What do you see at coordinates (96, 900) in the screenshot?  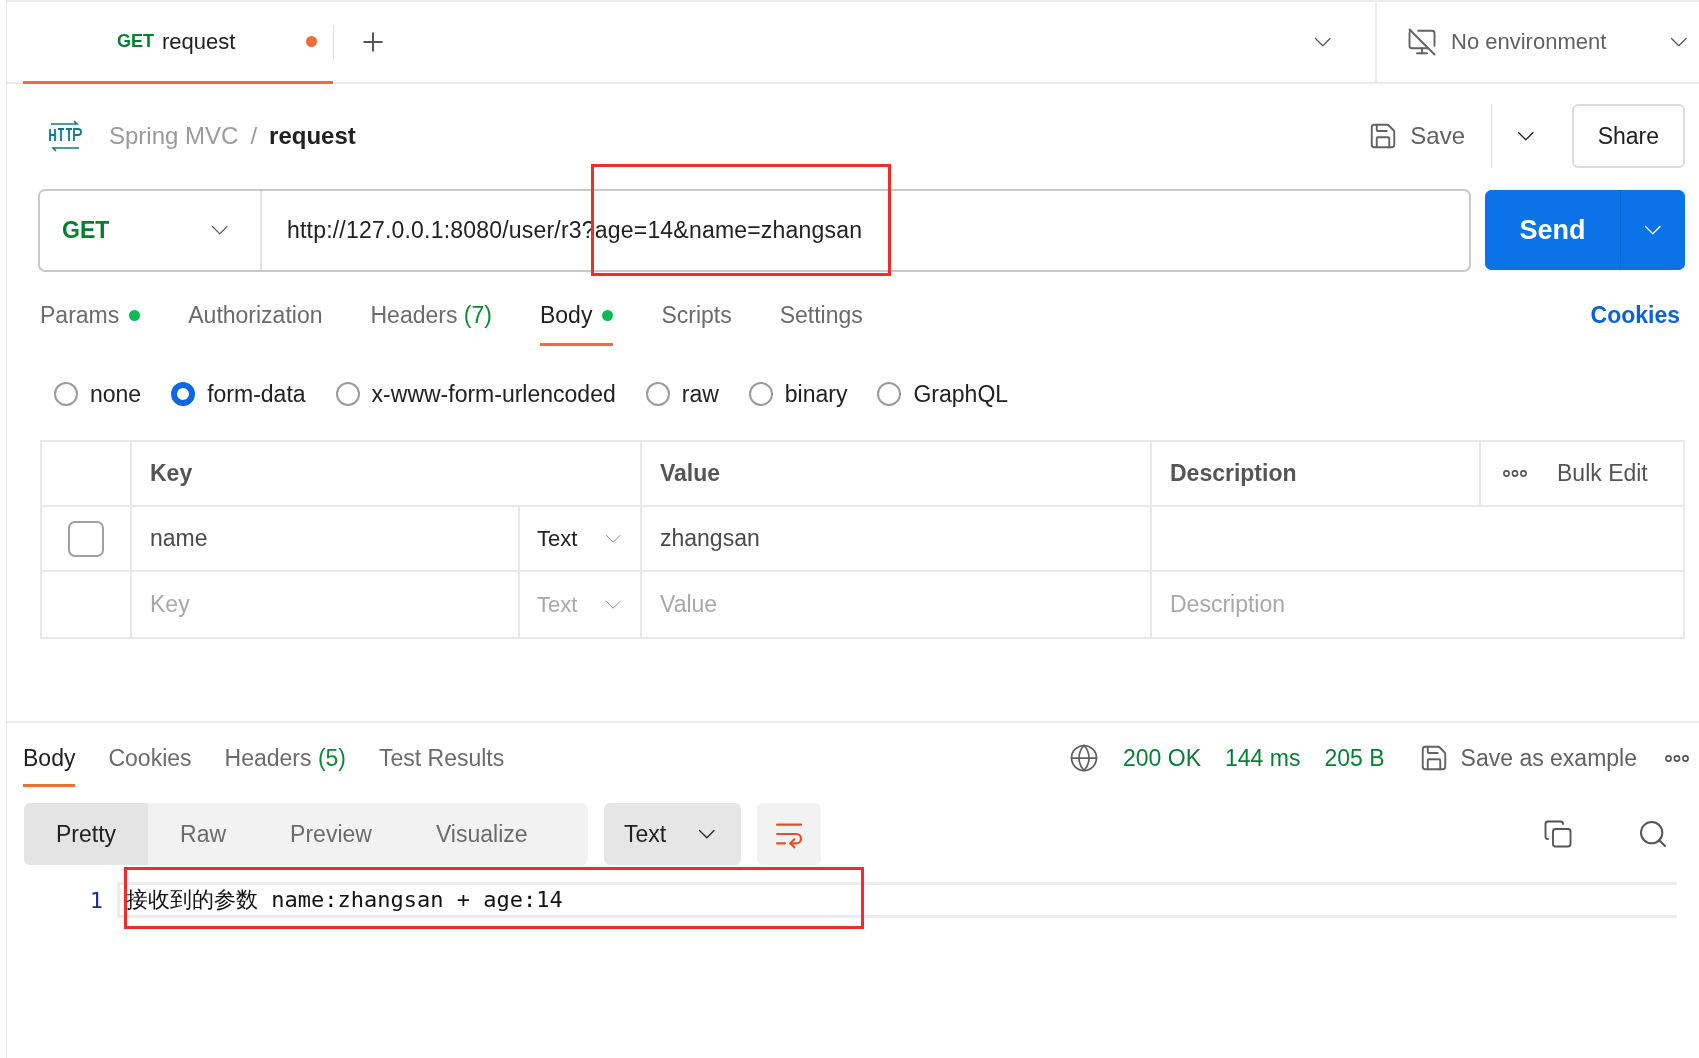 I see `line-number: 1` at bounding box center [96, 900].